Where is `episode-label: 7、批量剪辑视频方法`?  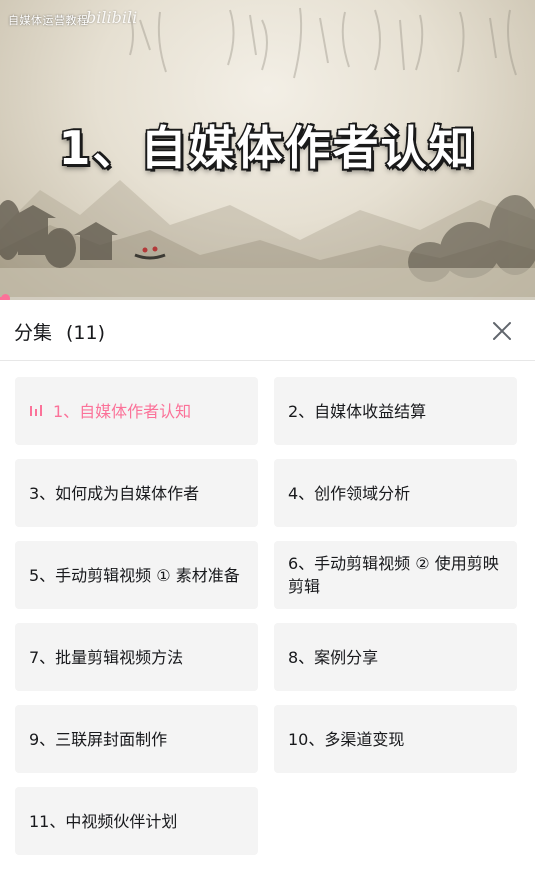
episode-label: 7、批量剪辑视频方法 is located at coordinates (106, 657).